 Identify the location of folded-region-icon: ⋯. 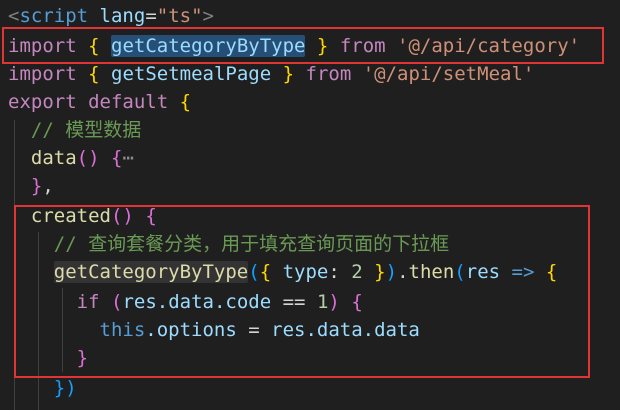
(127, 158).